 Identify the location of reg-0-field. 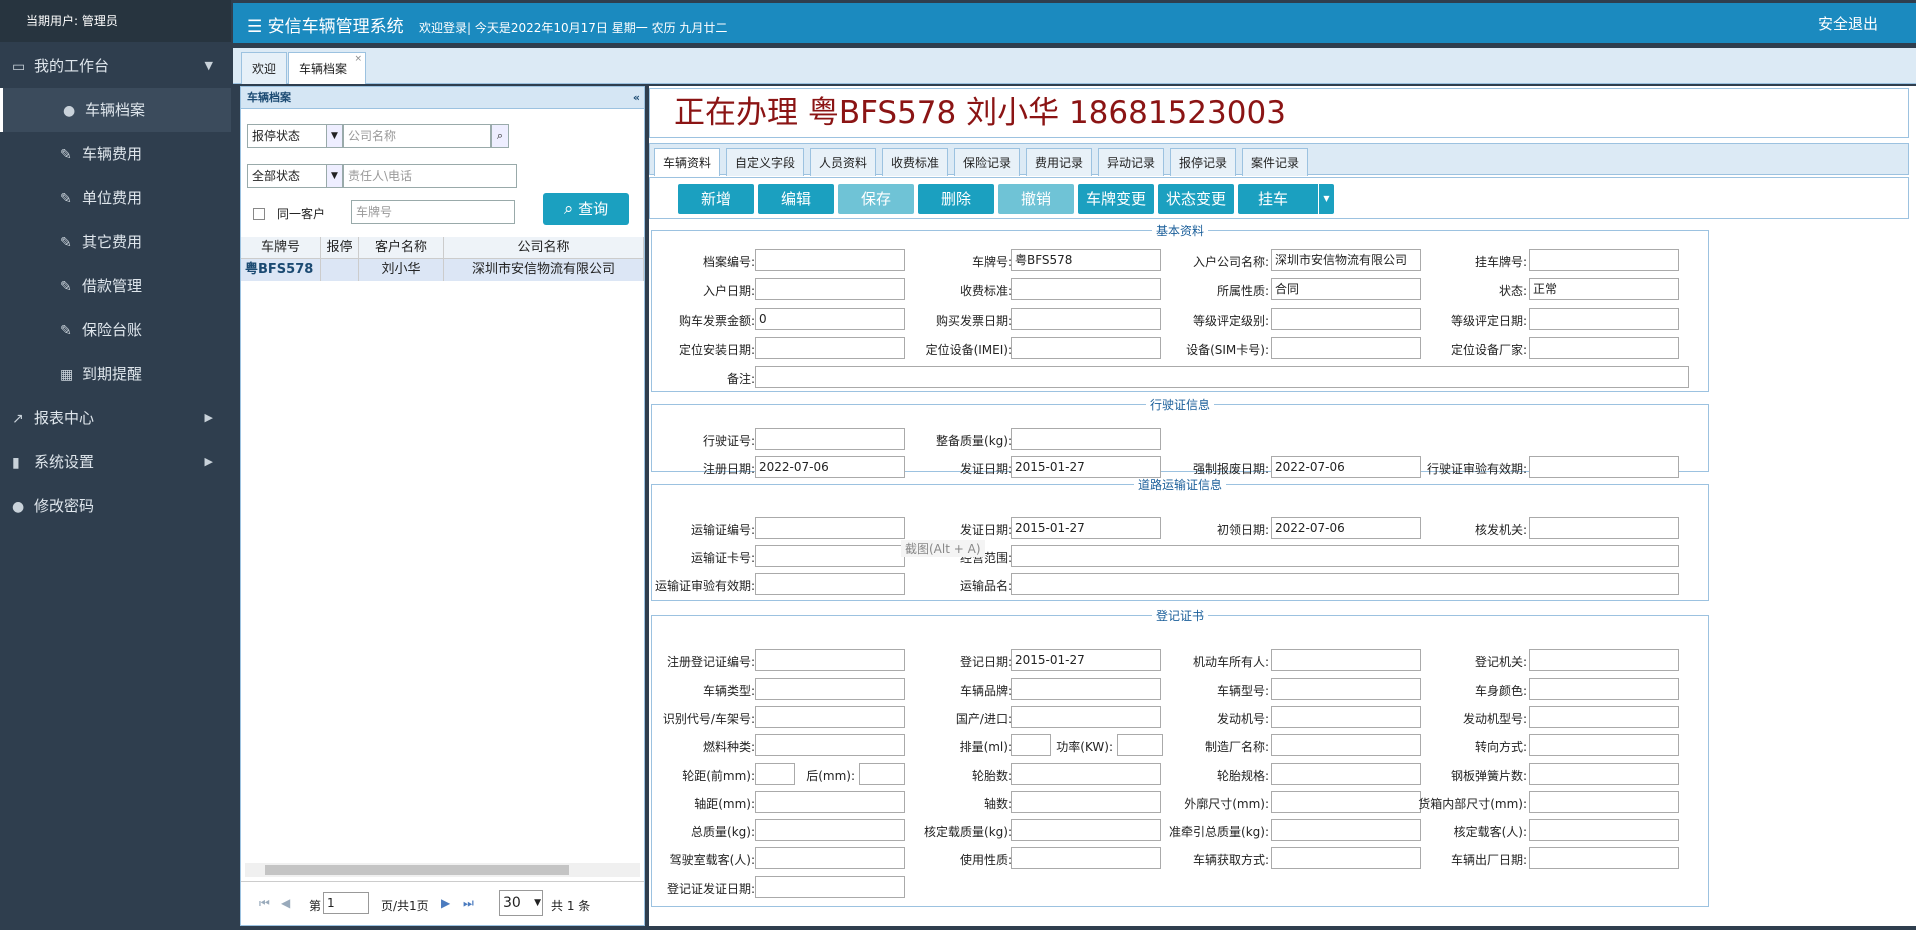
(830, 660).